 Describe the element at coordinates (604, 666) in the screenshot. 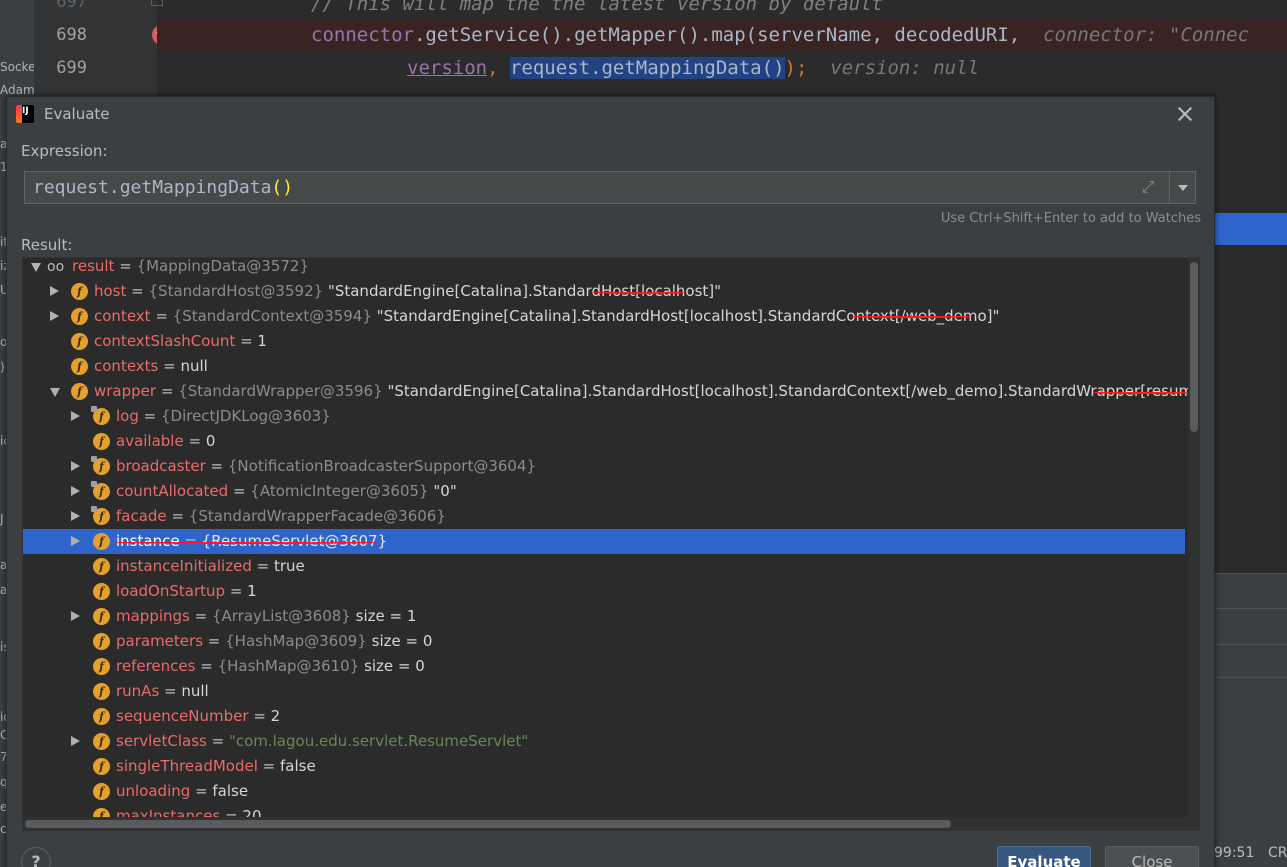

I see `tree-row-references: f references = {HashMap@3610} size = 0` at that location.